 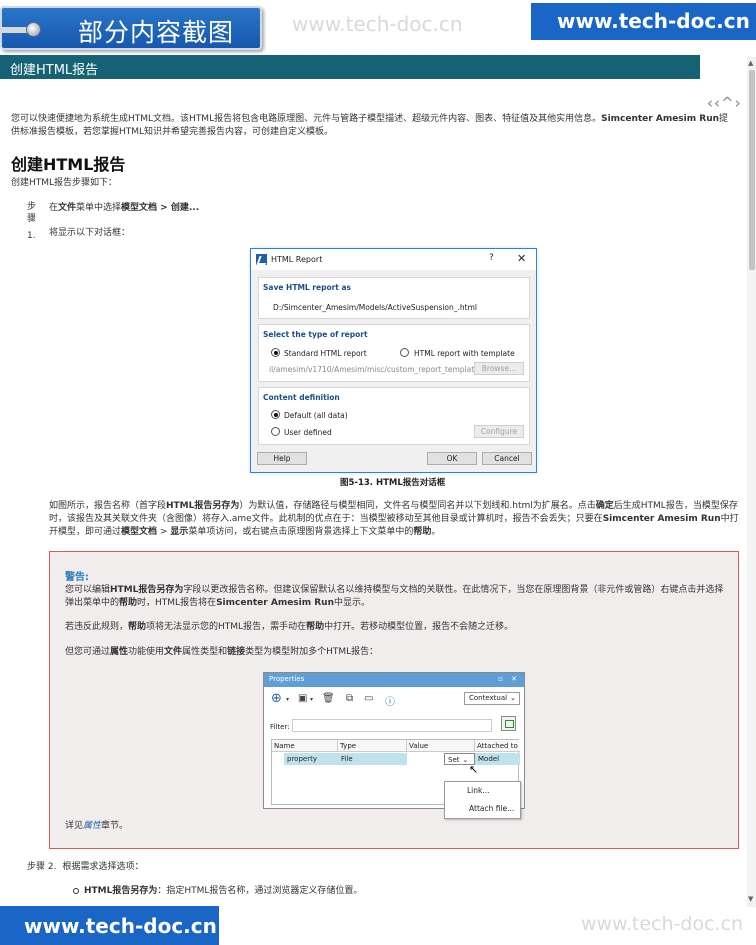 What do you see at coordinates (750, 899) in the screenshot?
I see `scroll-down-icon: ▼` at bounding box center [750, 899].